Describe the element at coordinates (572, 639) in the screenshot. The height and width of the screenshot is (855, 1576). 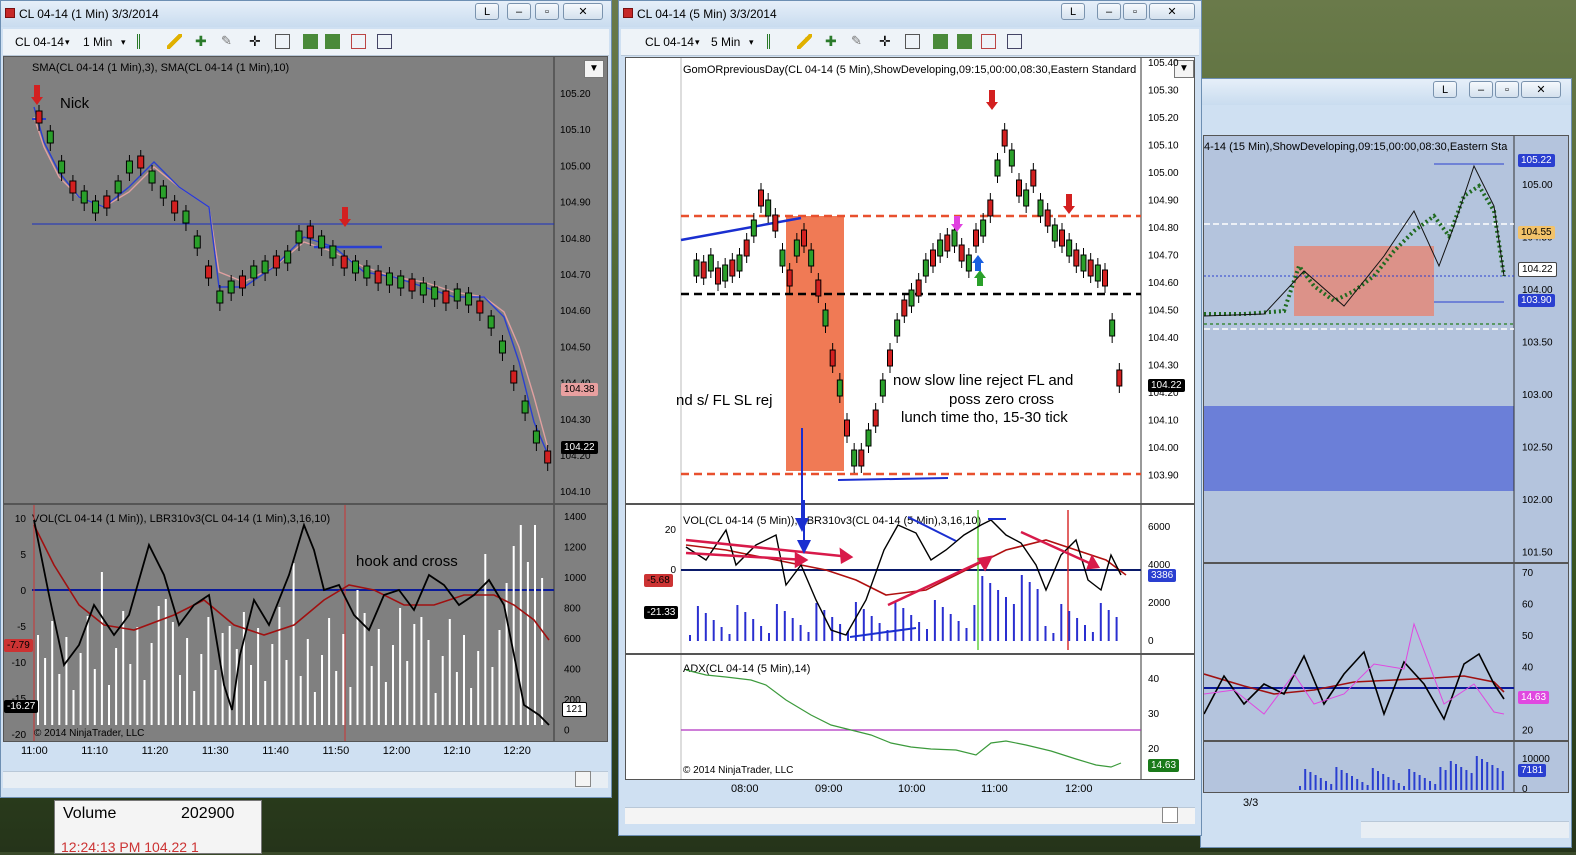
I see `volume-tick-label: 600` at that location.